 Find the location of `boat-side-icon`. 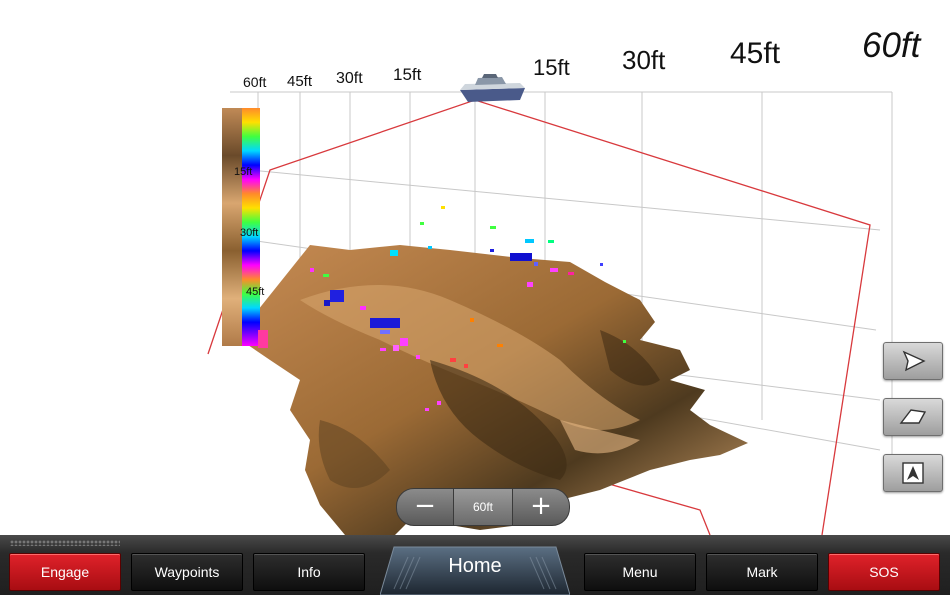

boat-side-icon is located at coordinates (913, 416).